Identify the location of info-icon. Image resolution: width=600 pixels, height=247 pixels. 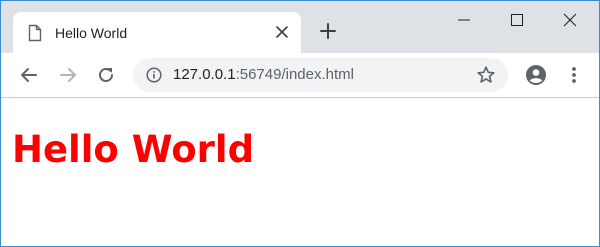
(154, 75).